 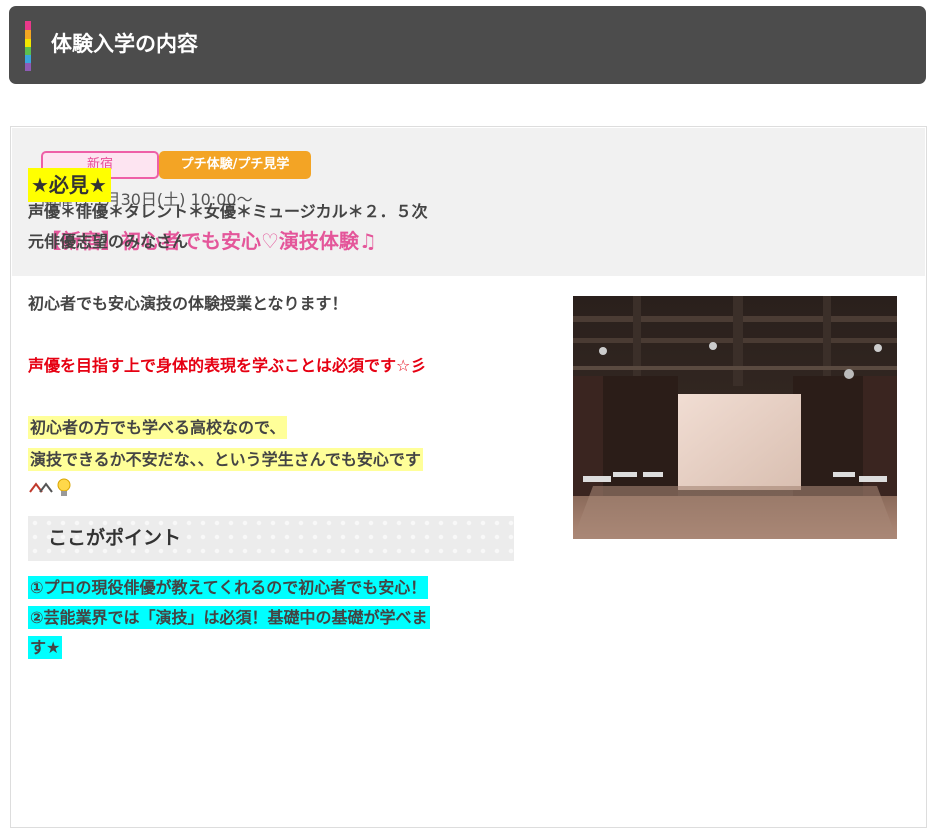 What do you see at coordinates (228, 587) in the screenshot?
I see `point-1: ①プロの現役俳優が教えてくれるので初心者でも安心！` at bounding box center [228, 587].